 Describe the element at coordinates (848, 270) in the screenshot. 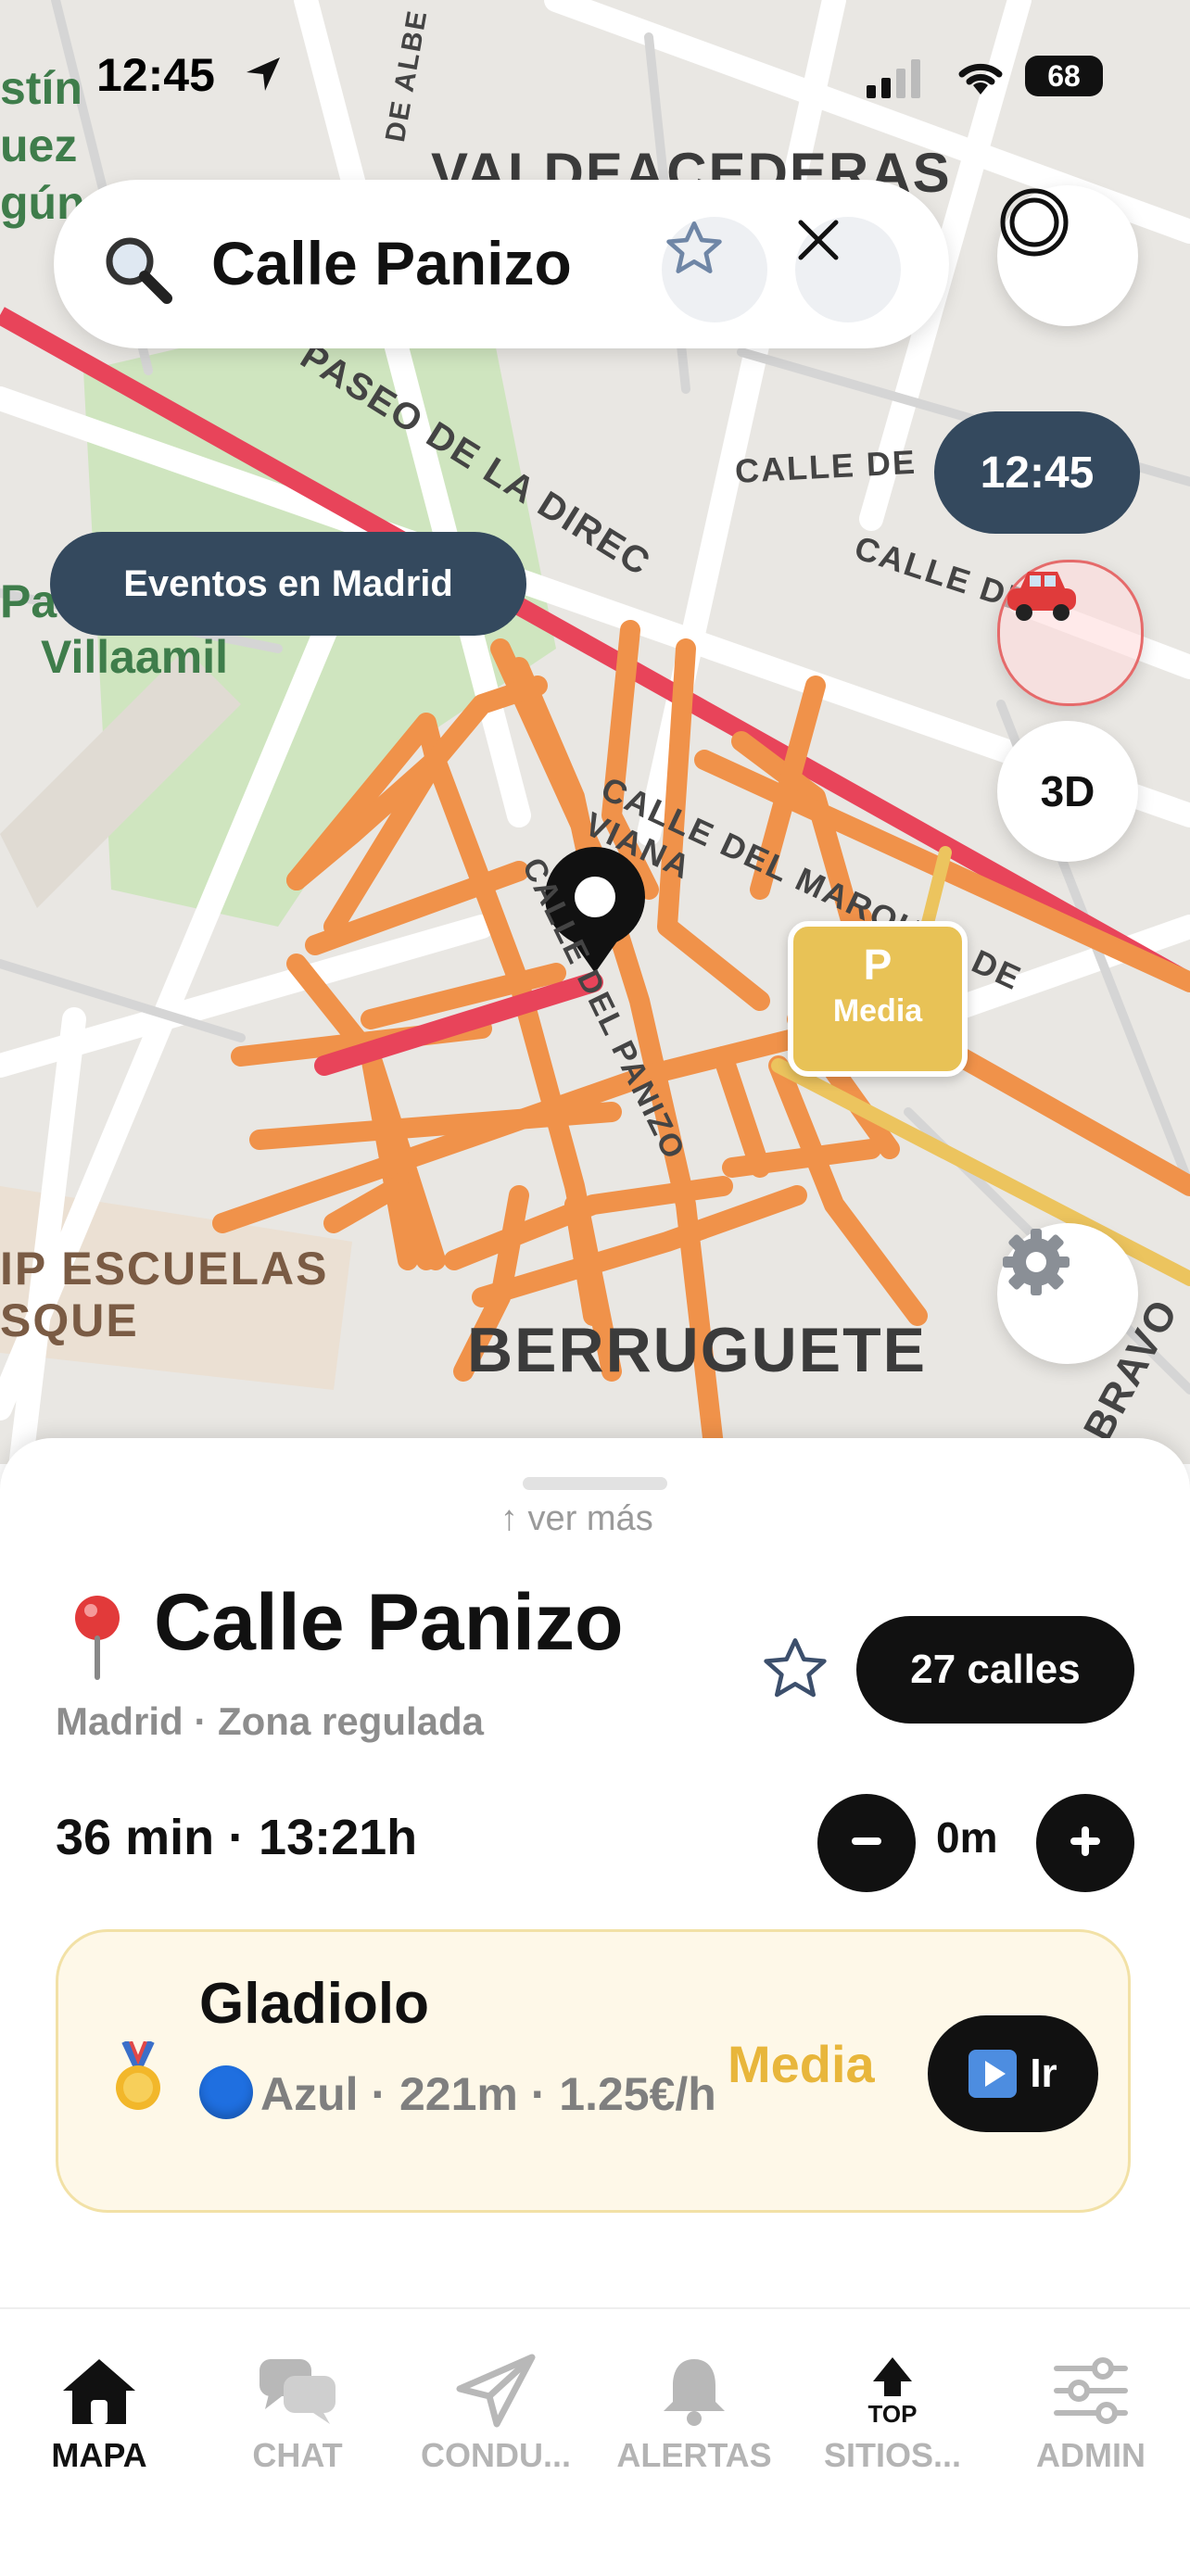

I see `clear-search-button` at that location.